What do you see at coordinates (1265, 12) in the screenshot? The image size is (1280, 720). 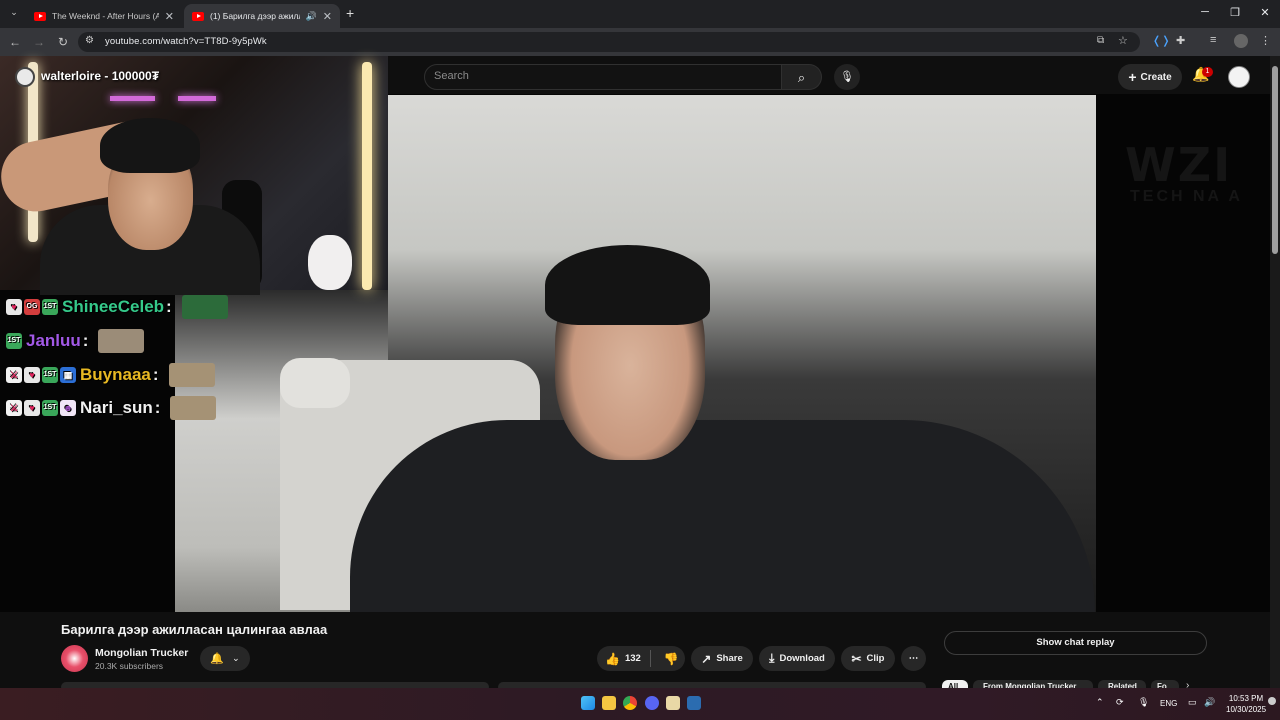 I see `close-window-icon: ✕` at bounding box center [1265, 12].